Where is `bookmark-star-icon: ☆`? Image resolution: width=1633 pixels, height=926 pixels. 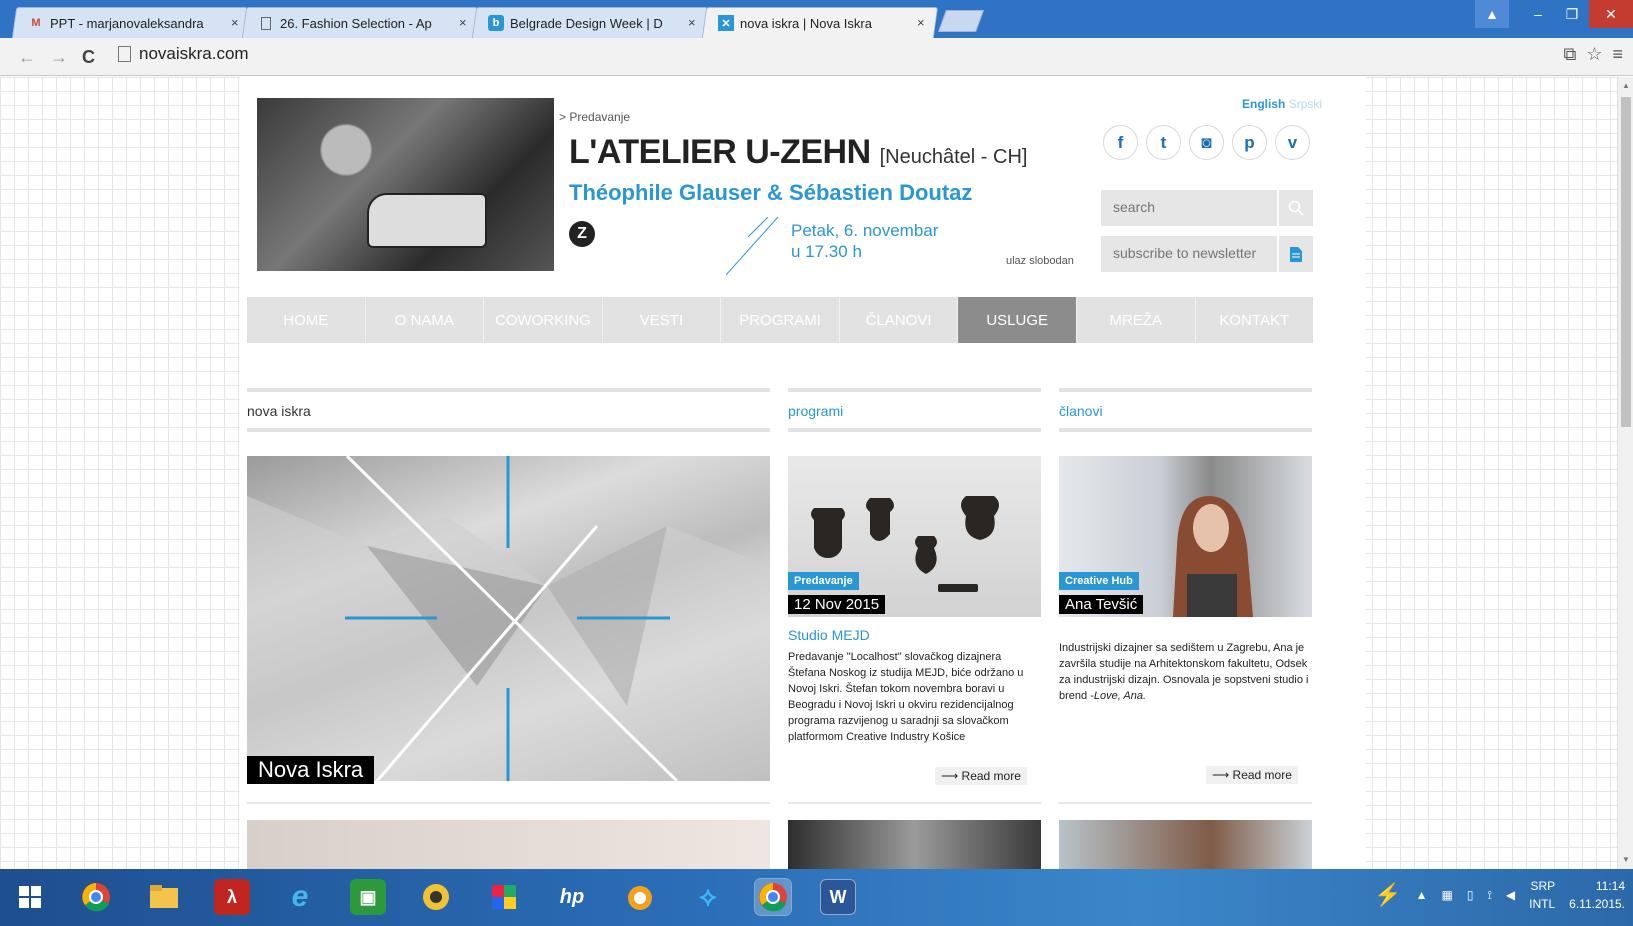
bookmark-star-icon: ☆ is located at coordinates (1594, 54).